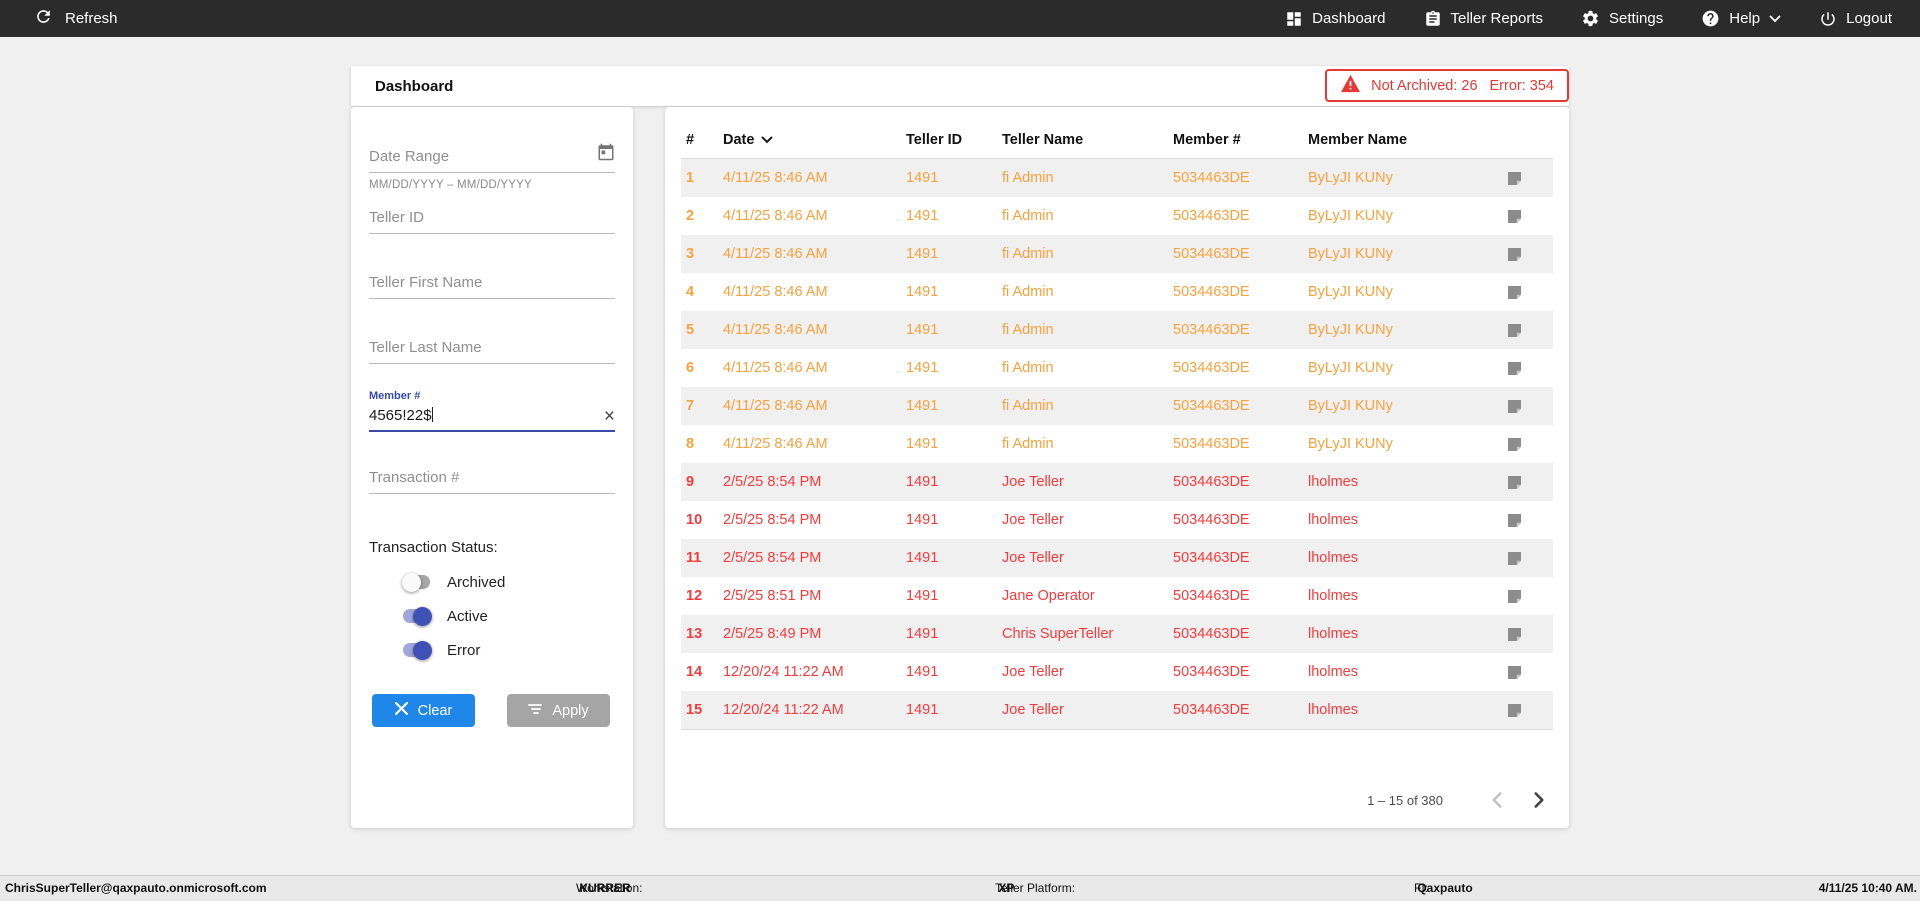 This screenshot has width=1920, height=901. I want to click on clear-button: Clear, so click(423, 710).